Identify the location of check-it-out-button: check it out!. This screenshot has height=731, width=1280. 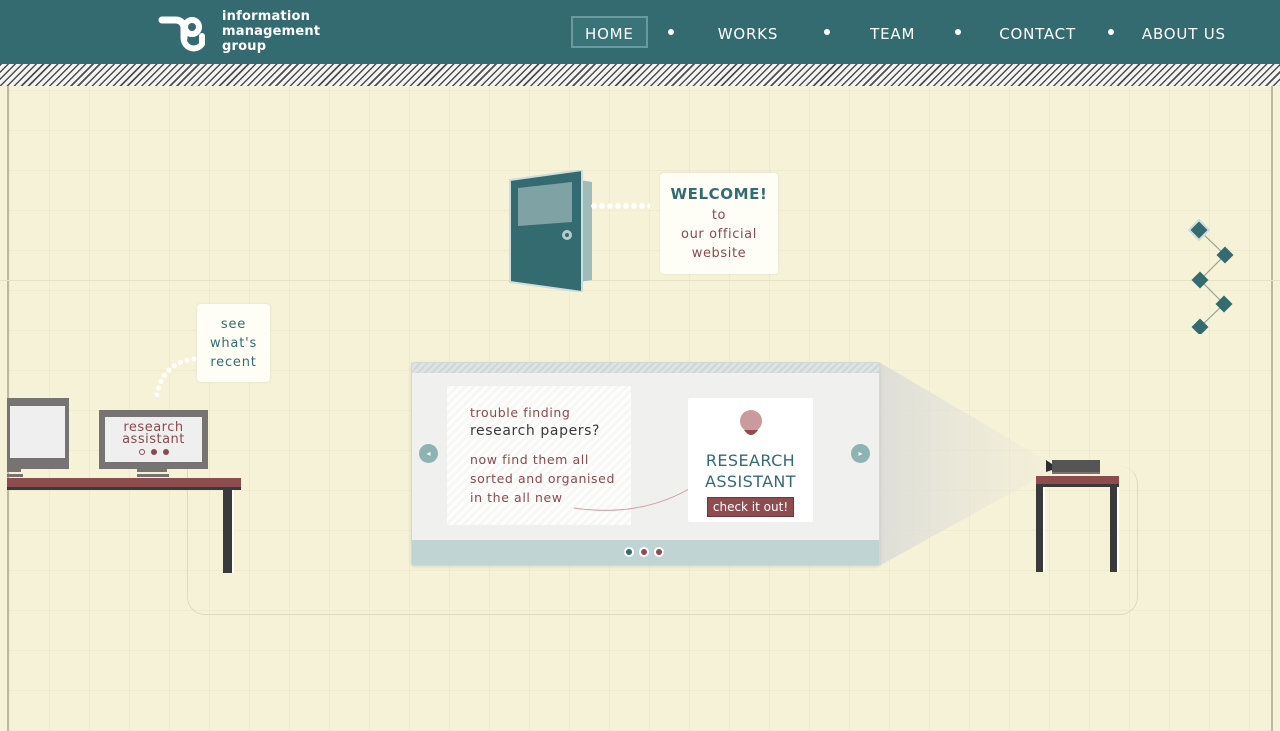
(750, 507).